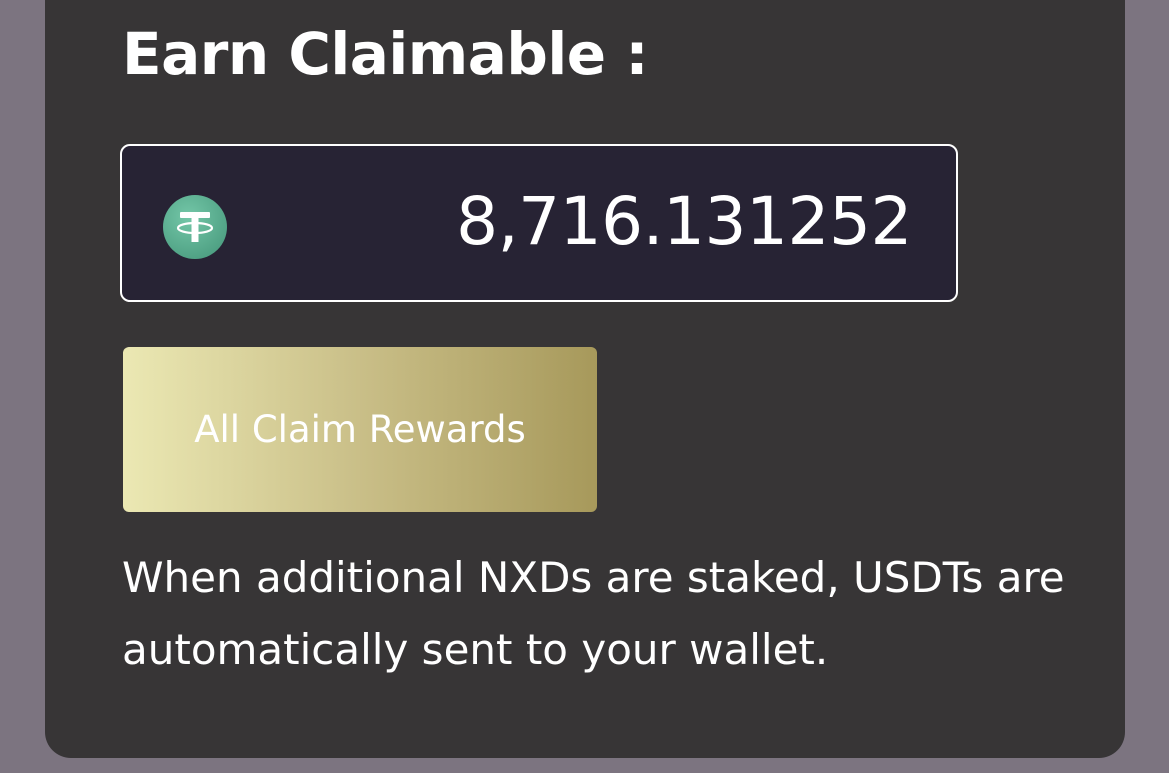  What do you see at coordinates (360, 429) in the screenshot?
I see `all-claim-rewards-button: All Claim Rewards` at bounding box center [360, 429].